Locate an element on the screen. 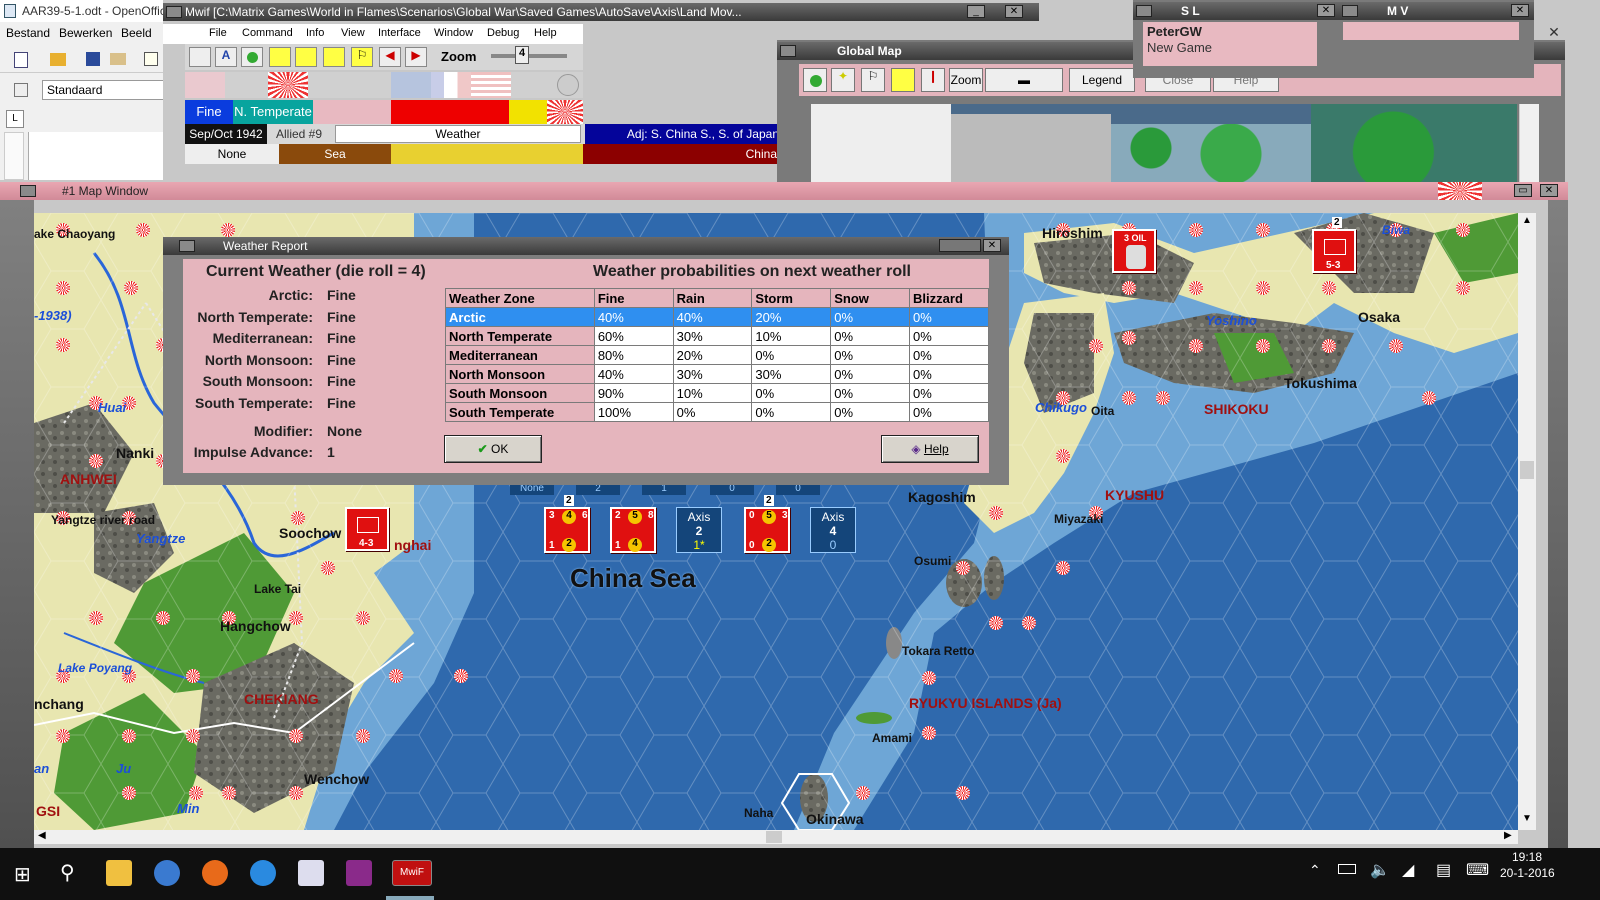 The height and width of the screenshot is (900, 1600). map-hscroll-thumb is located at coordinates (774, 837).